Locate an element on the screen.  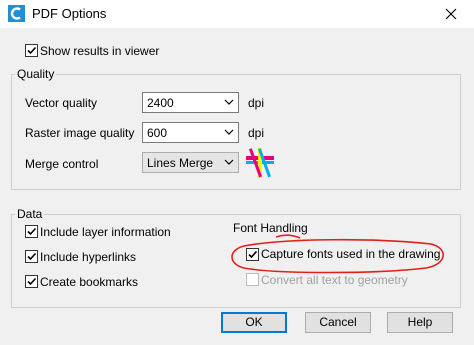
quality-group-title: Quality is located at coordinates (36, 74).